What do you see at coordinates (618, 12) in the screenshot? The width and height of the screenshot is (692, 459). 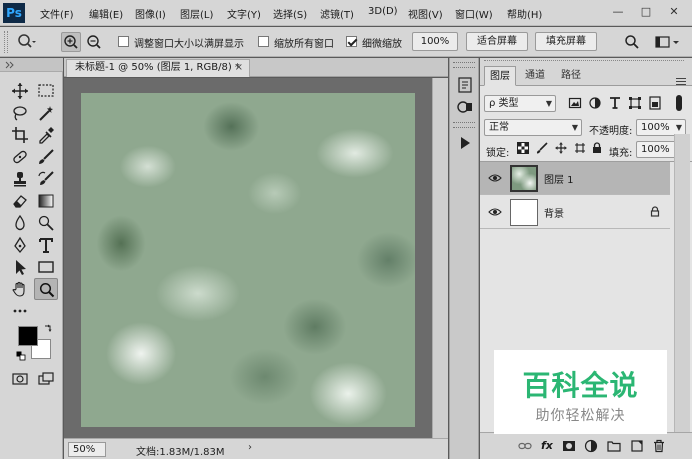 I see `minimize-button: —` at bounding box center [618, 12].